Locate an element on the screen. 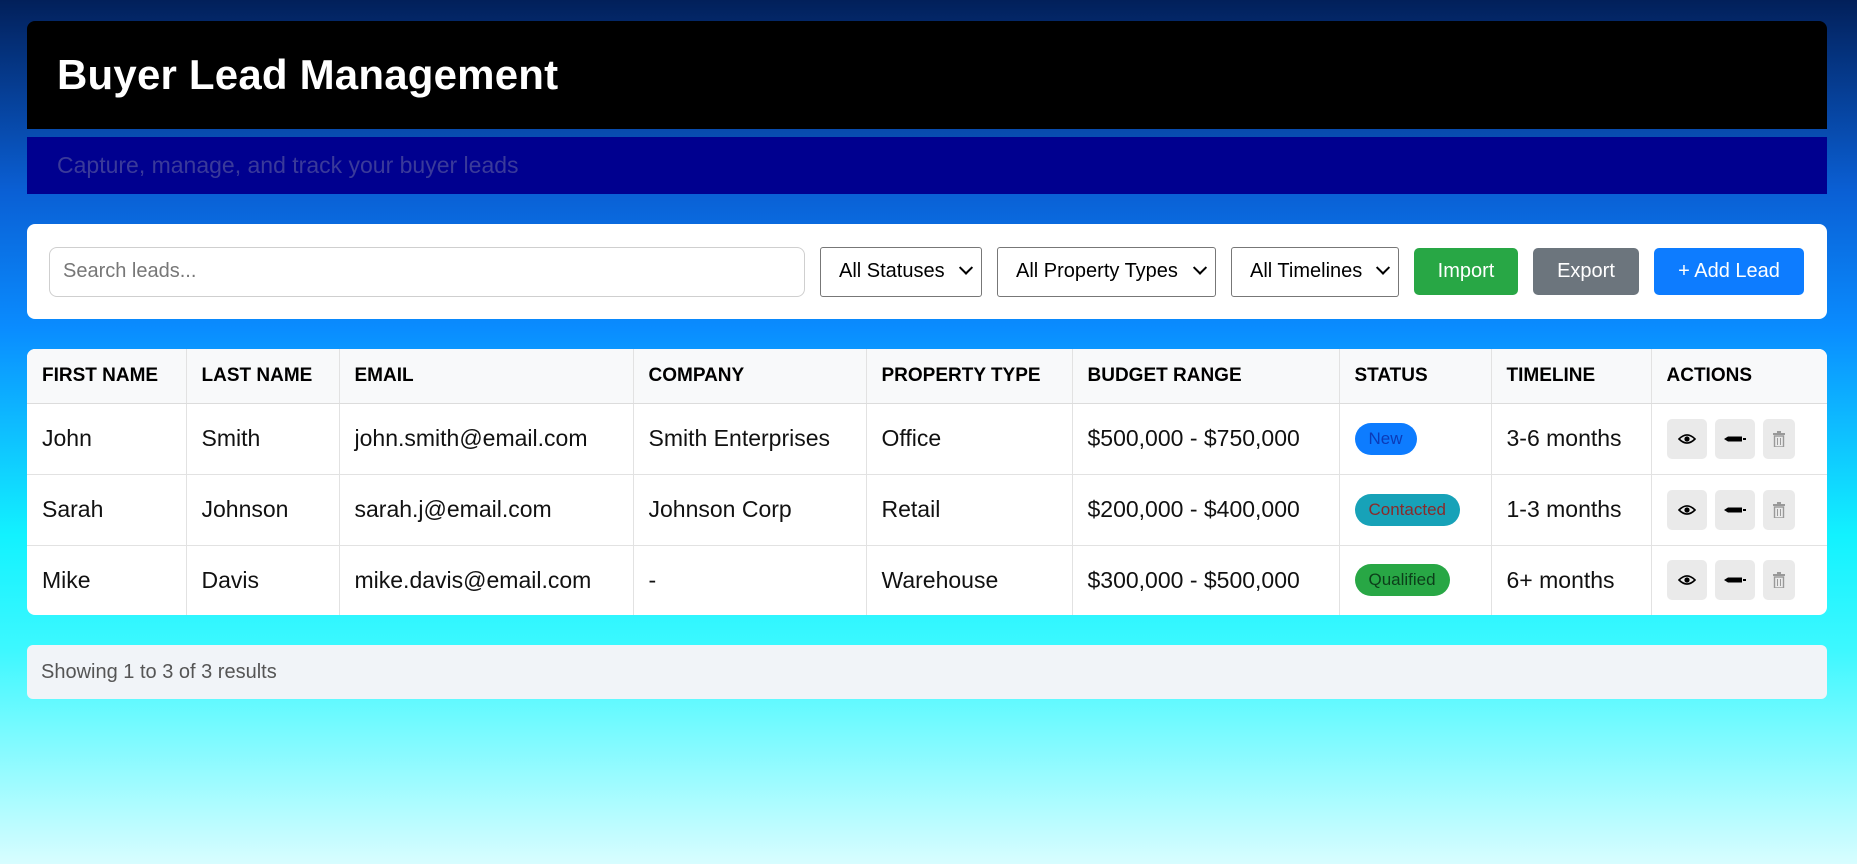  cell-company: - is located at coordinates (750, 580).